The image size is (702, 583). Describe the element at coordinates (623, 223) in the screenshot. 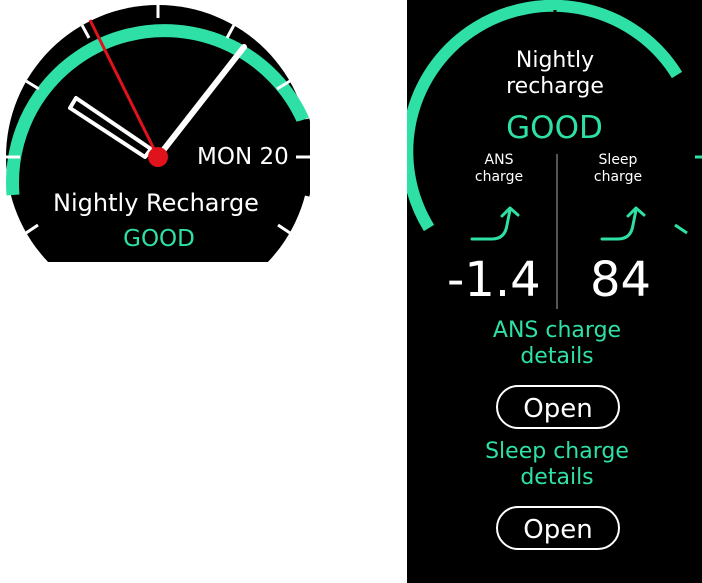

I see `sleep-trend-up-icon` at that location.